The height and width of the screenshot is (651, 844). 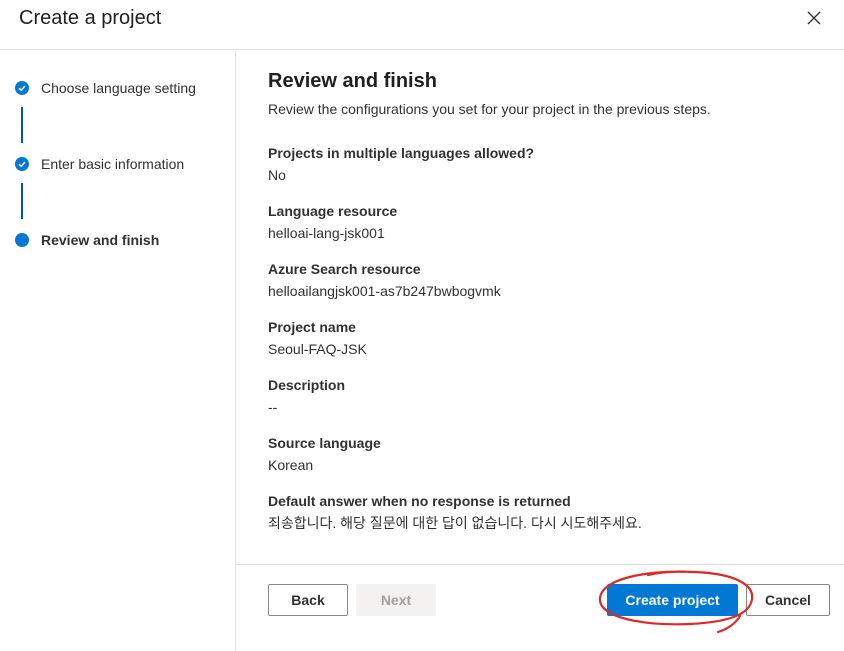 What do you see at coordinates (401, 153) in the screenshot?
I see `field-label: Projects in multiple languages allowed?` at bounding box center [401, 153].